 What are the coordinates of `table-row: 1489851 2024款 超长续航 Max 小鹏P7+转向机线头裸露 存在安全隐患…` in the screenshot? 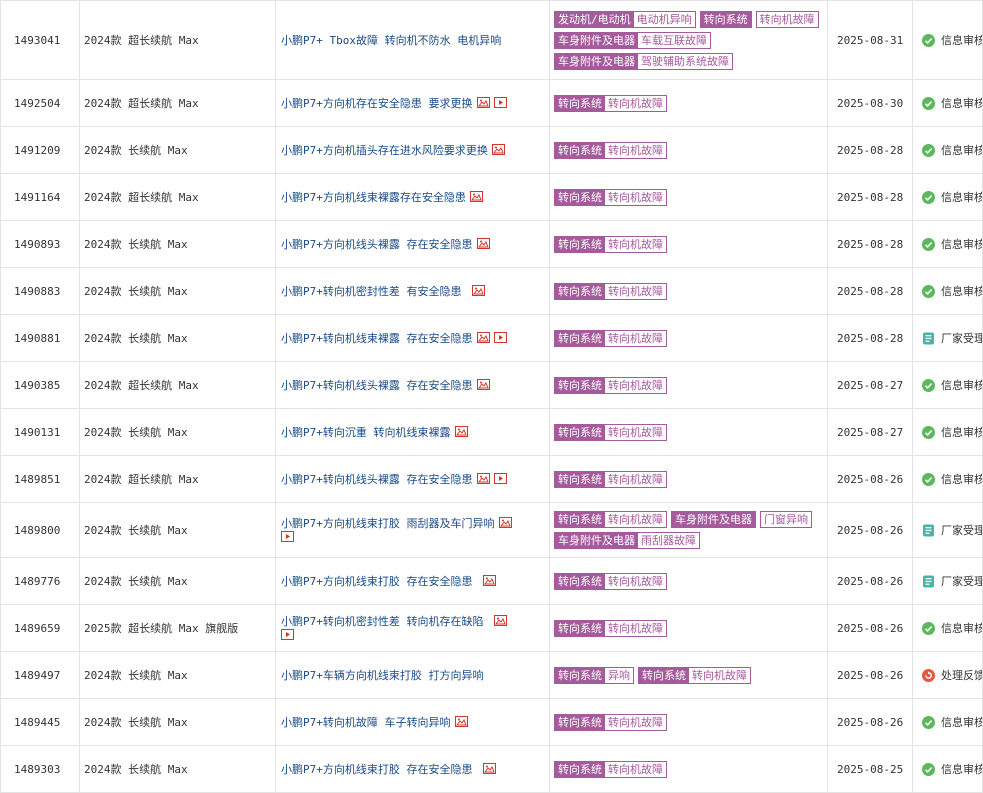 It's located at (491, 479).